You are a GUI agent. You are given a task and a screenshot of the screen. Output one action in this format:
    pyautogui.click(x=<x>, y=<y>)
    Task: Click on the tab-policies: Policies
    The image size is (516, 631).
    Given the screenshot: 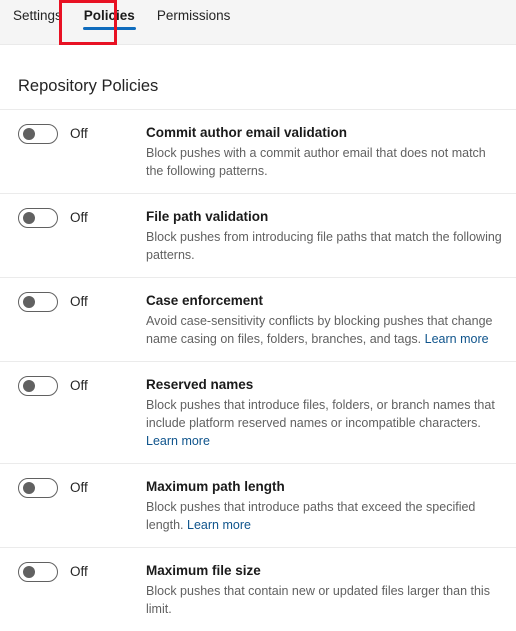 What is the action you would take?
    pyautogui.click(x=109, y=22)
    